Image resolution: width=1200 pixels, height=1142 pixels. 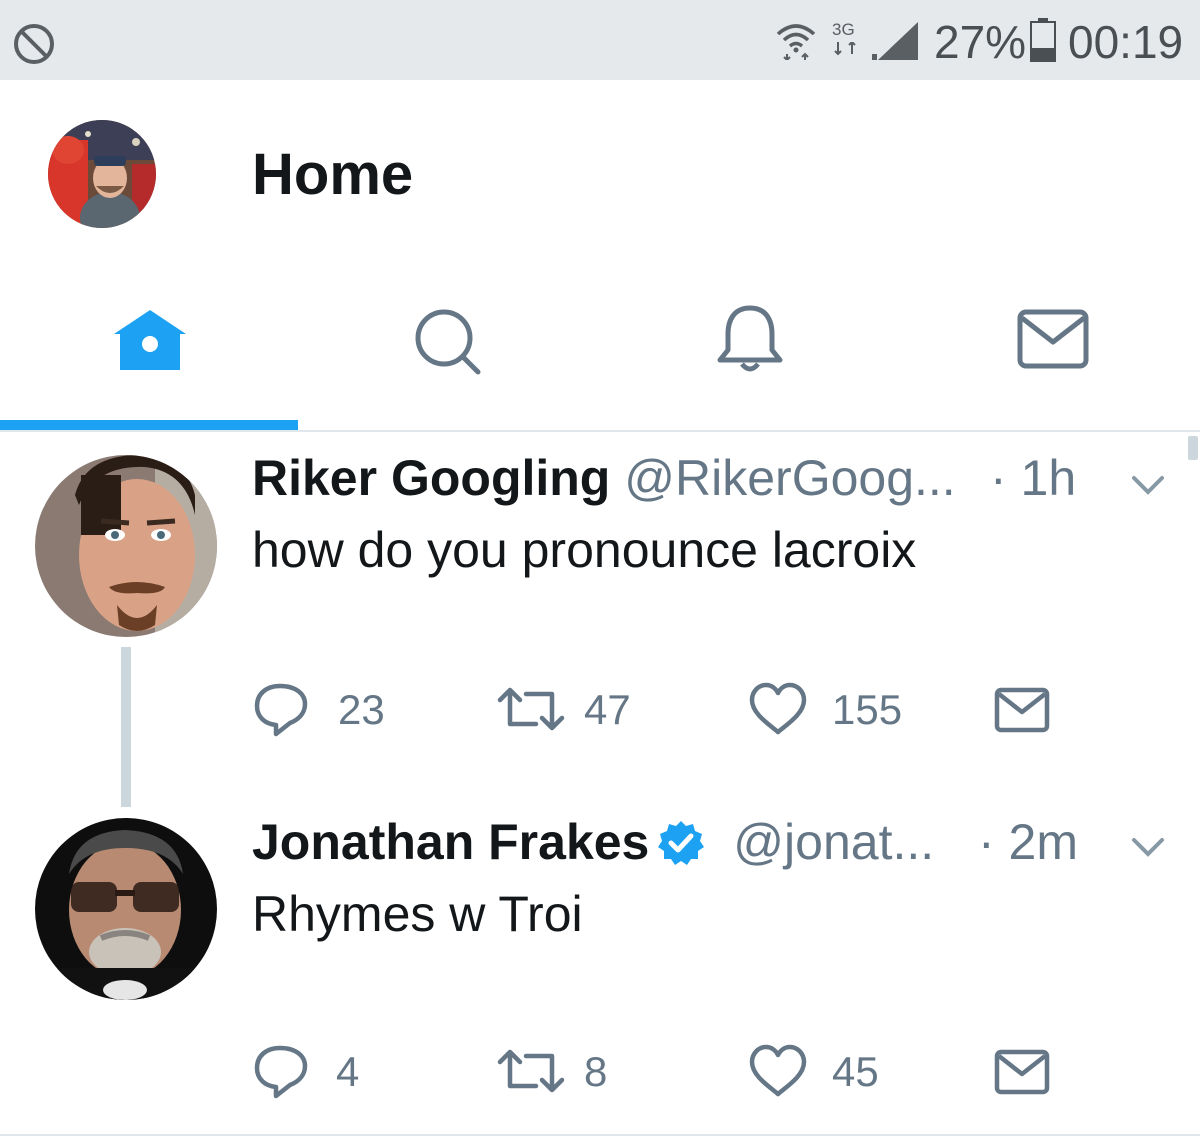 What do you see at coordinates (600, 1135) in the screenshot?
I see `divider` at bounding box center [600, 1135].